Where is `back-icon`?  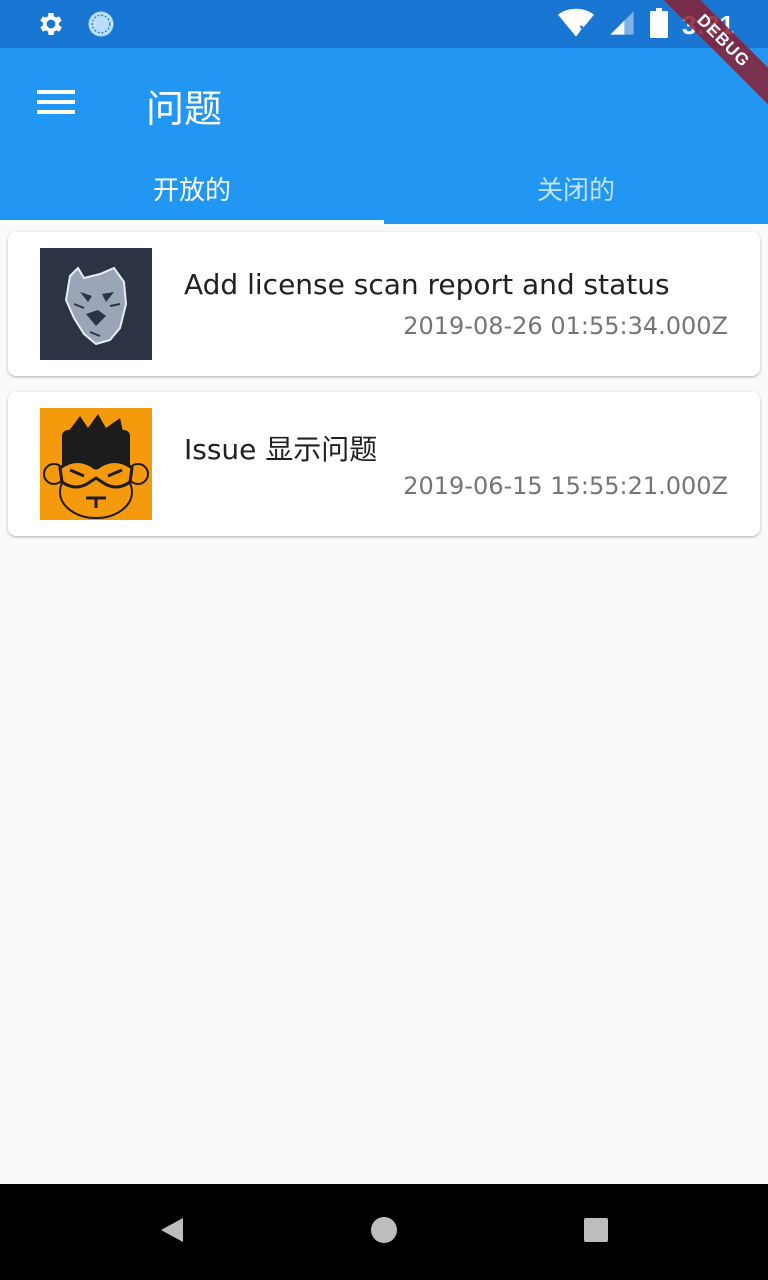
back-icon is located at coordinates (172, 1232).